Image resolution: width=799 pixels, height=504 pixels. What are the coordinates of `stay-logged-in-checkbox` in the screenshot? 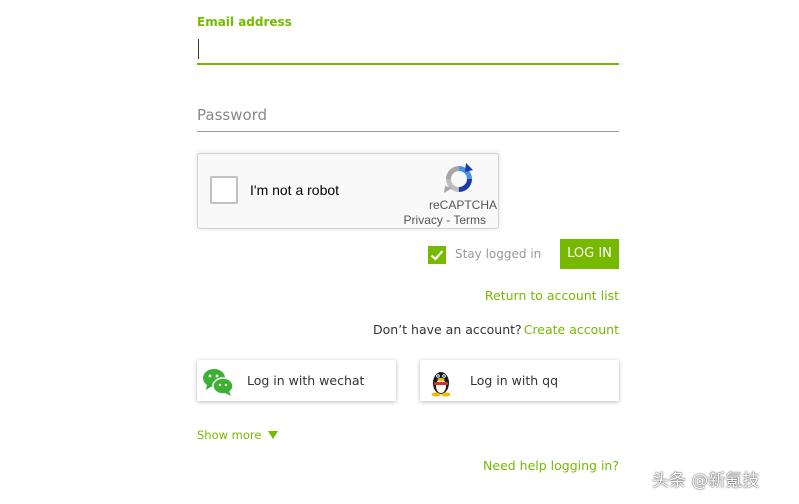 It's located at (437, 255).